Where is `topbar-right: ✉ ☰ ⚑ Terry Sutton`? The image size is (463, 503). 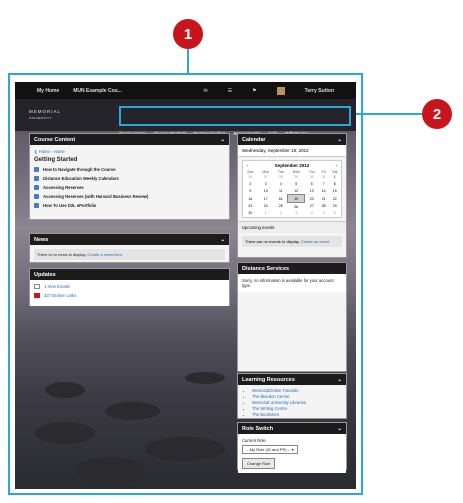
topbar-right: ✉ ☰ ⚑ Terry Sutton is located at coordinates (275, 90).